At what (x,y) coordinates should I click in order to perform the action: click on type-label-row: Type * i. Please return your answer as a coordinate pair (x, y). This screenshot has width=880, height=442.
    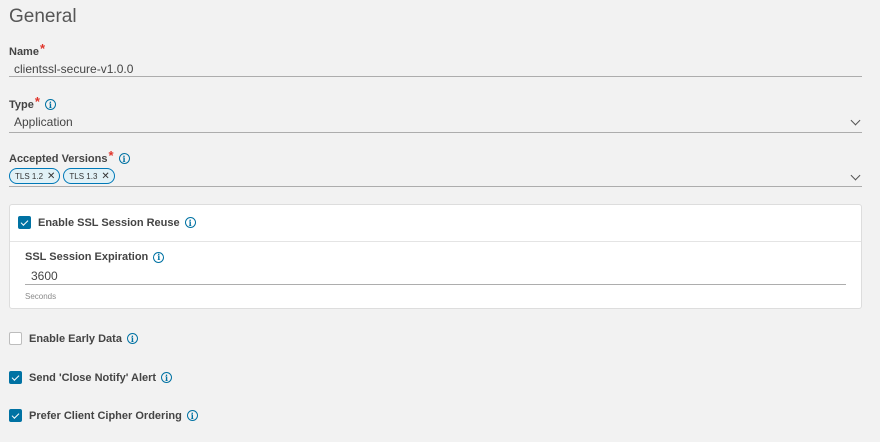
    Looking at the image, I should click on (32, 103).